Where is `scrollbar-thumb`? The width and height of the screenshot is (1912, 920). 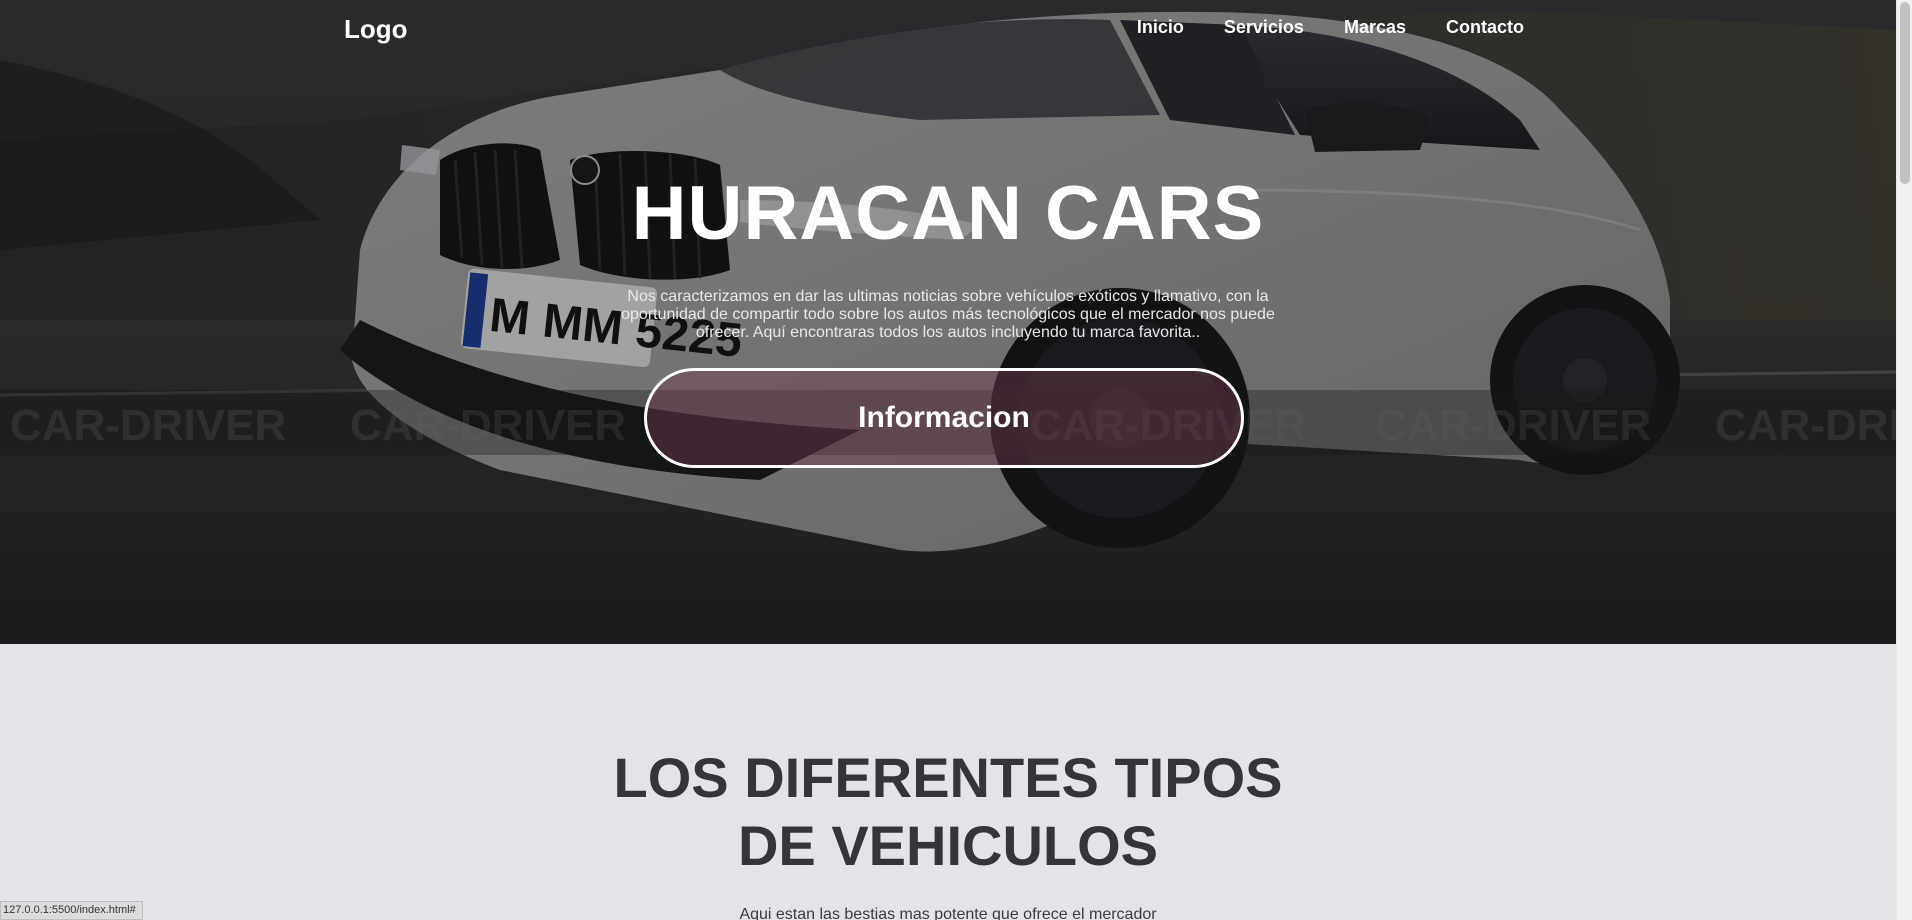 scrollbar-thumb is located at coordinates (1905, 93).